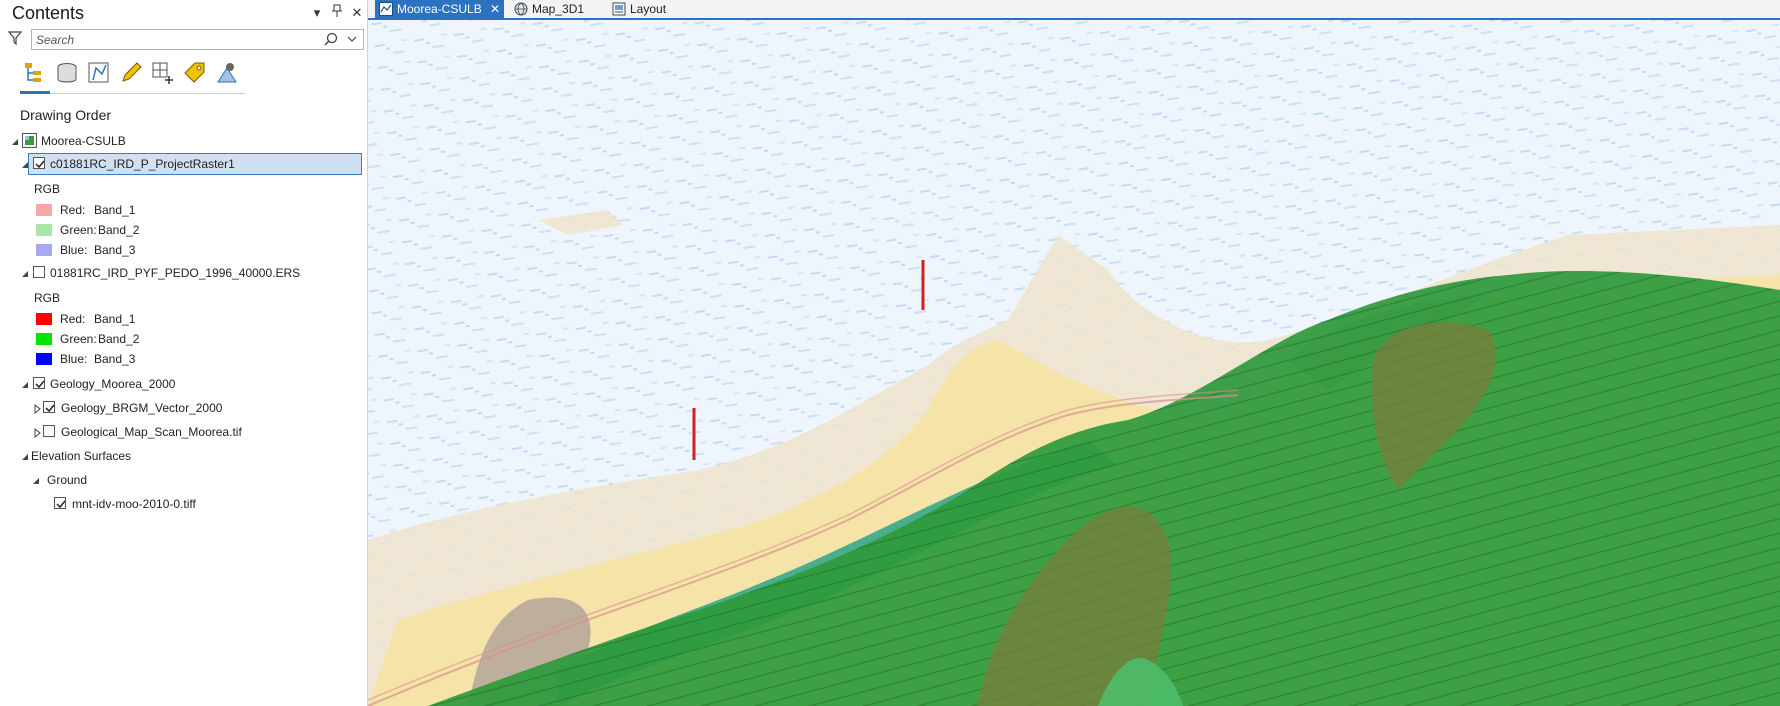  I want to click on contents-title: Contents, so click(48, 13).